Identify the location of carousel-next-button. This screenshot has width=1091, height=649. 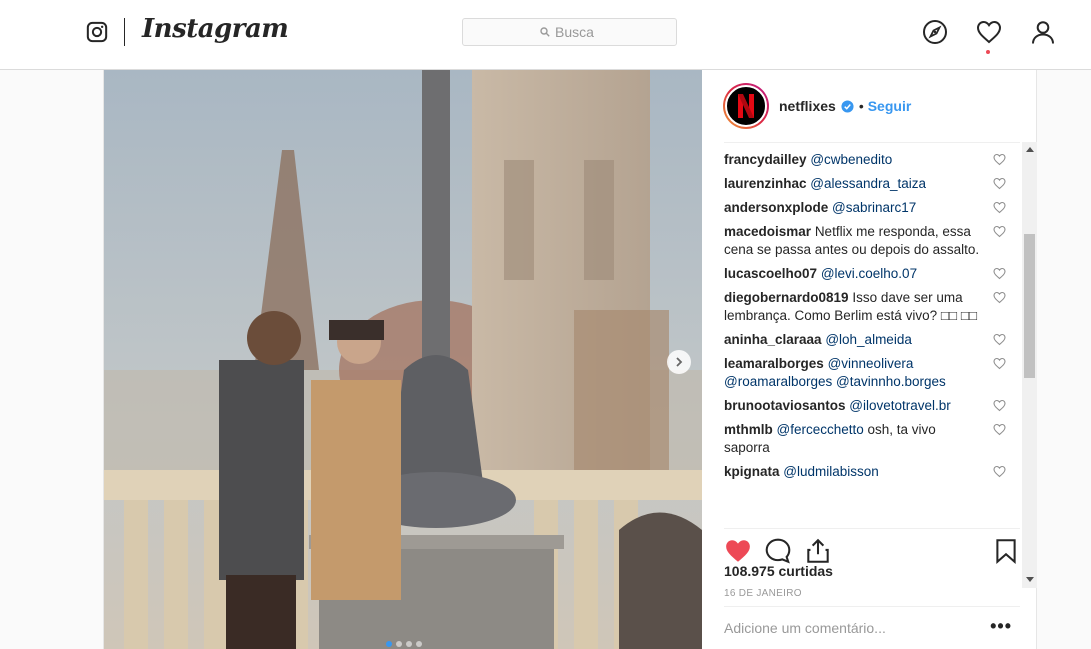
(679, 362).